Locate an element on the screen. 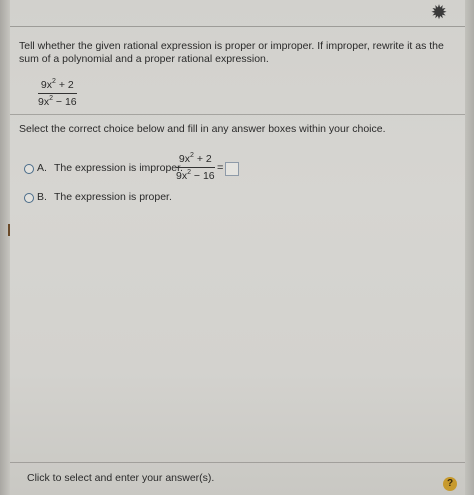 The height and width of the screenshot is (495, 474). fraction-bar is located at coordinates (57, 93).